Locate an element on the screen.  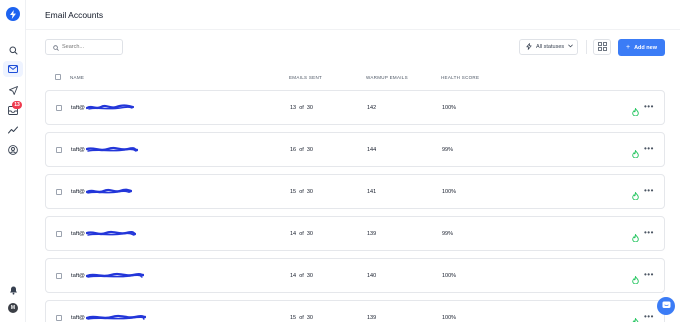
column-warmup-emails: WARMUP EMAILS is located at coordinates (387, 77).